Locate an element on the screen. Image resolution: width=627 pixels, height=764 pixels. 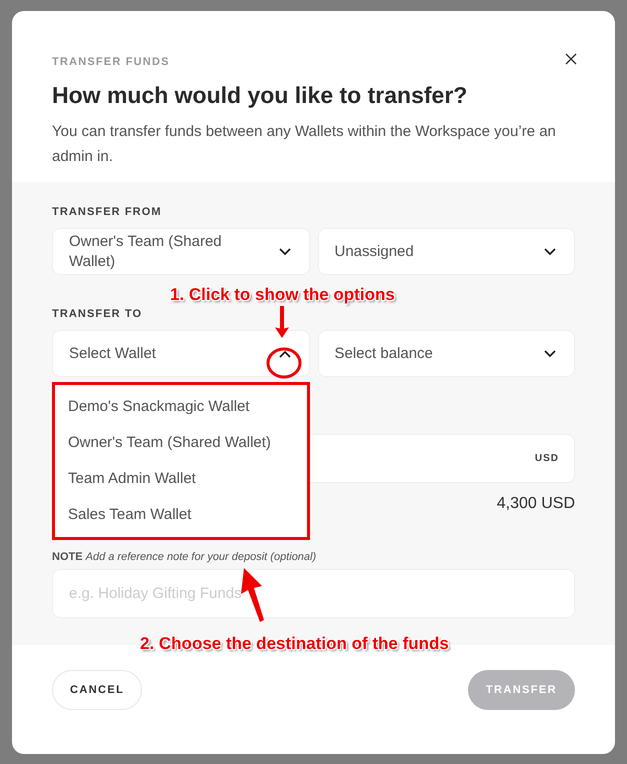
dialog-description: You can transfer funds between any Wallets within the Workspace you’re an admin in. is located at coordinates (304, 144).